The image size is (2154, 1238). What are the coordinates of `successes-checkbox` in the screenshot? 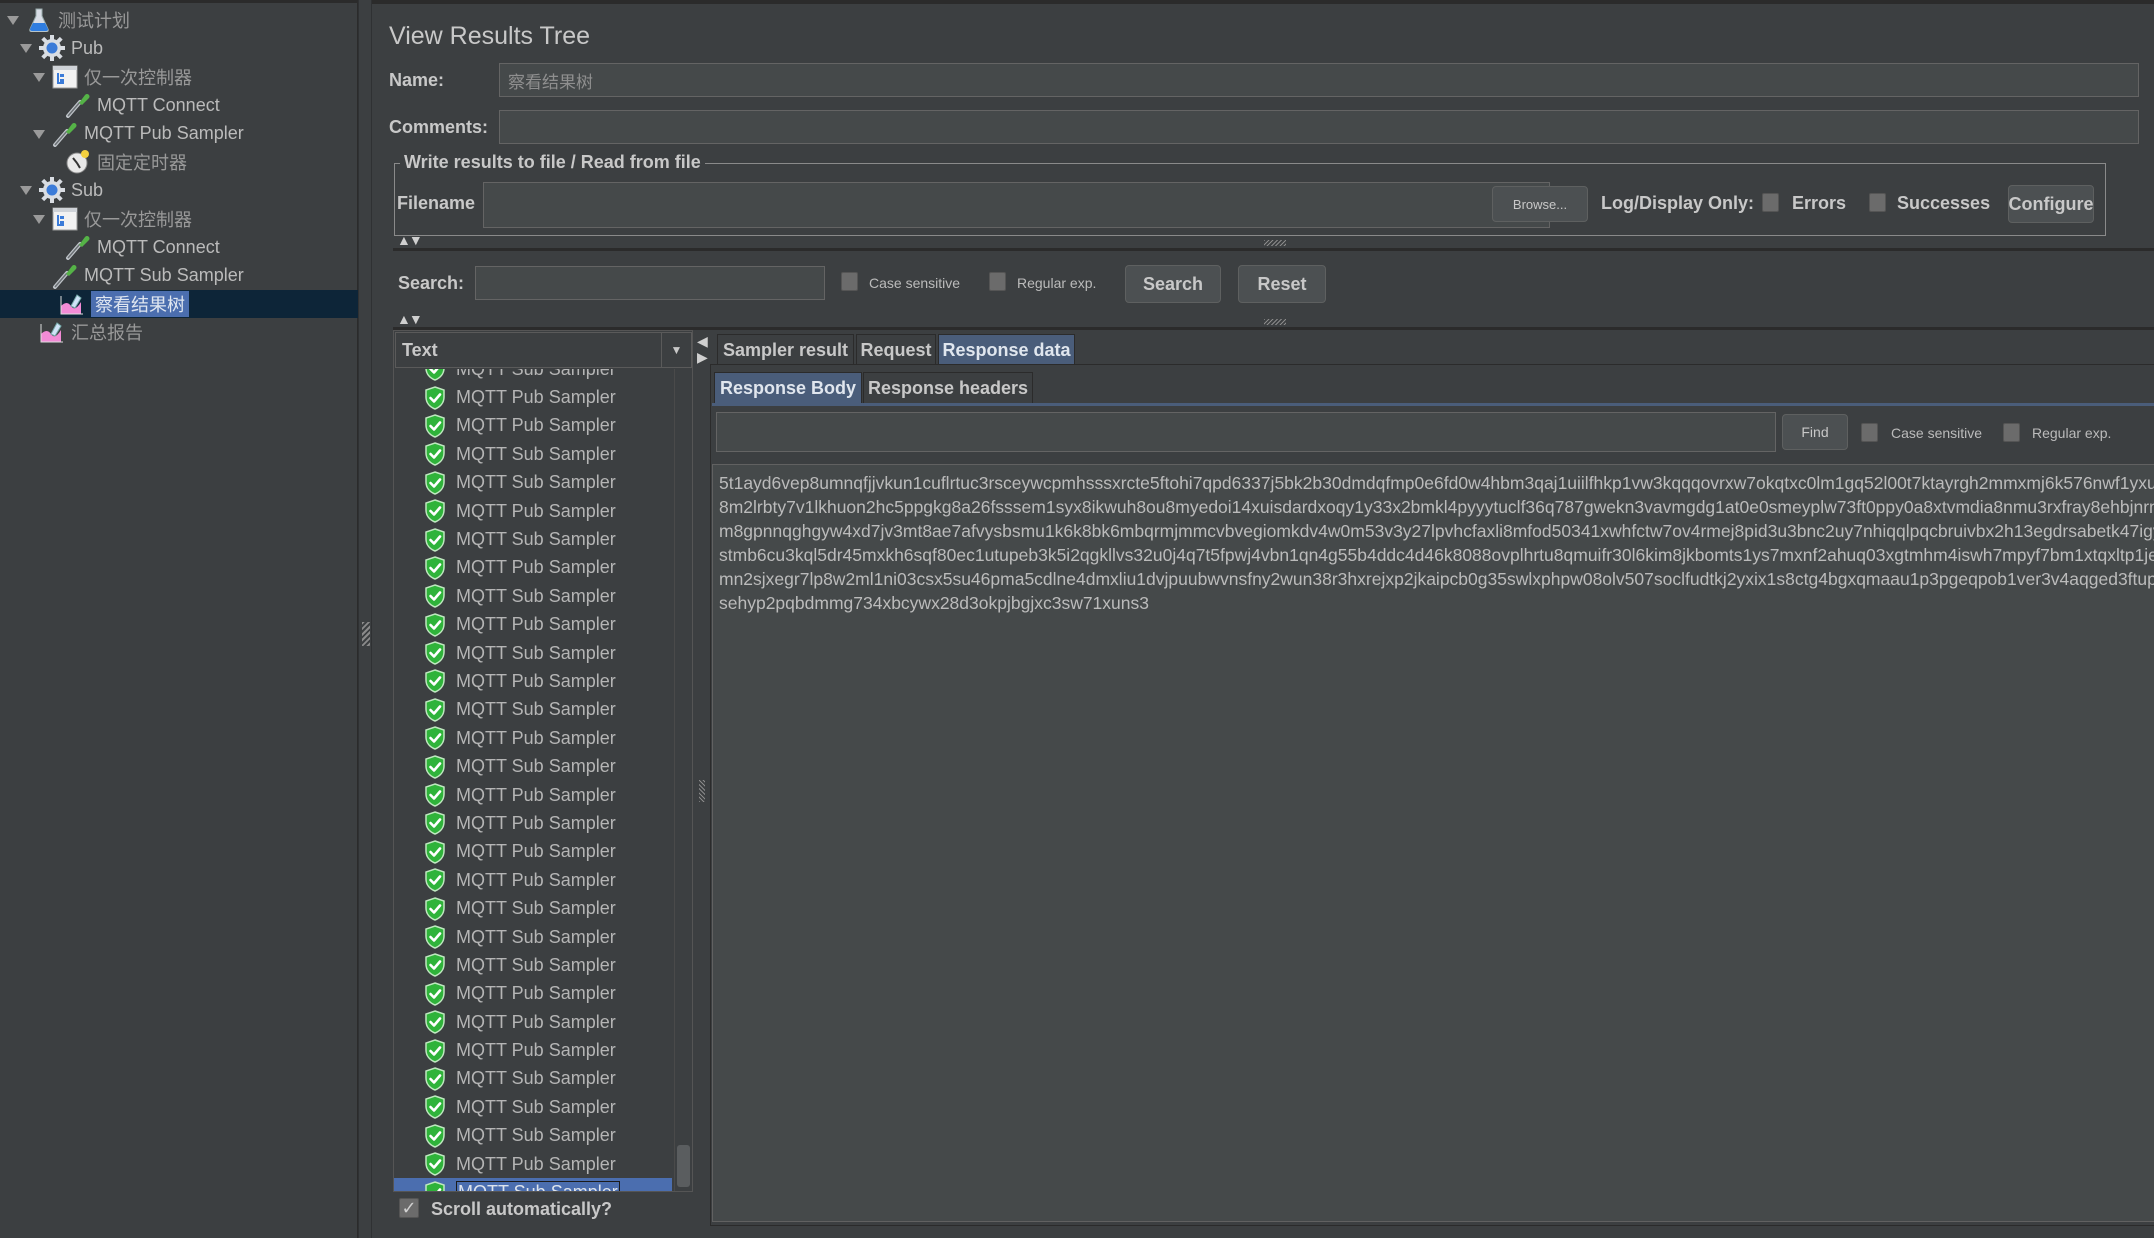 It's located at (1877, 202).